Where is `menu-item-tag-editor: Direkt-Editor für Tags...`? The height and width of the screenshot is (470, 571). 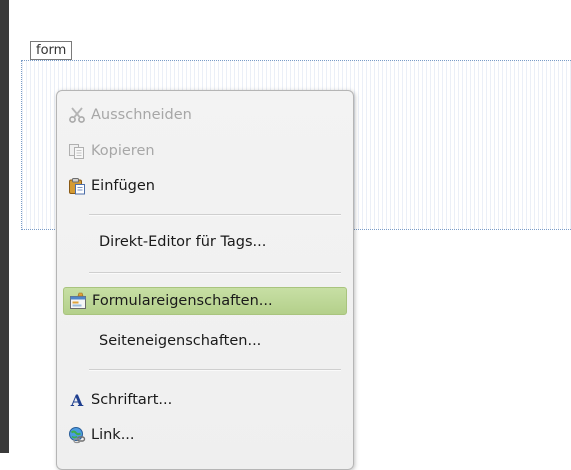
menu-item-tag-editor: Direkt-Editor für Tags... is located at coordinates (205, 242).